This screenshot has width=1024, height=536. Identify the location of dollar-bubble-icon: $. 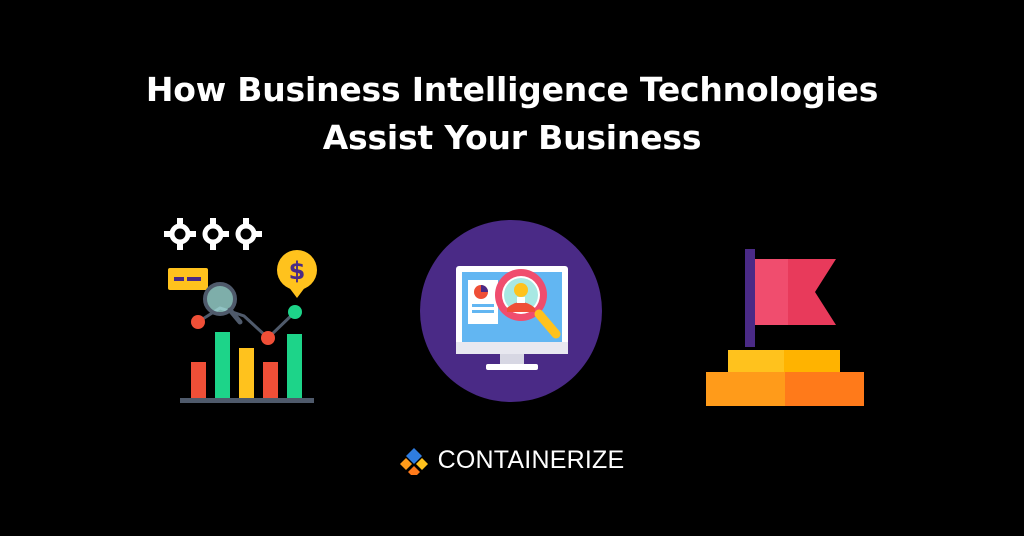
(297, 274).